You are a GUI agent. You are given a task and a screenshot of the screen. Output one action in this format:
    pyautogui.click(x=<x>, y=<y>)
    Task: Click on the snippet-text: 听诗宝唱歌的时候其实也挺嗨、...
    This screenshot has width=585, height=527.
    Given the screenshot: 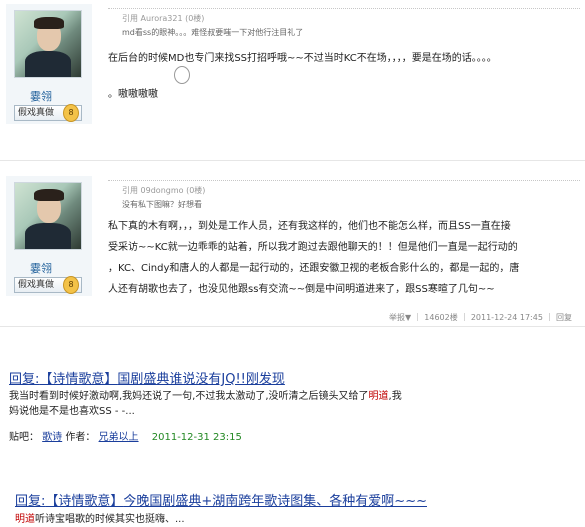 What is the action you would take?
    pyautogui.click(x=110, y=519)
    